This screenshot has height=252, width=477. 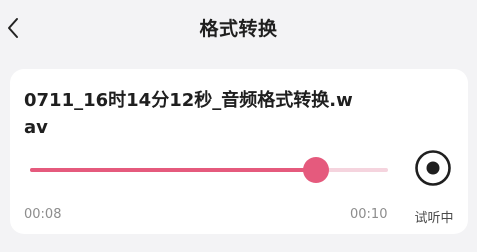 I want to click on current-time: 00:08, so click(x=43, y=214).